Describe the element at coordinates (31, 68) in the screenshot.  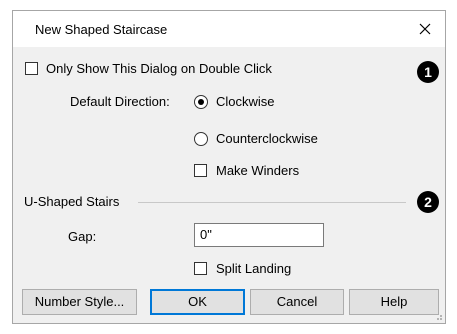
I see `only-show-on-double-click-checkbox` at that location.